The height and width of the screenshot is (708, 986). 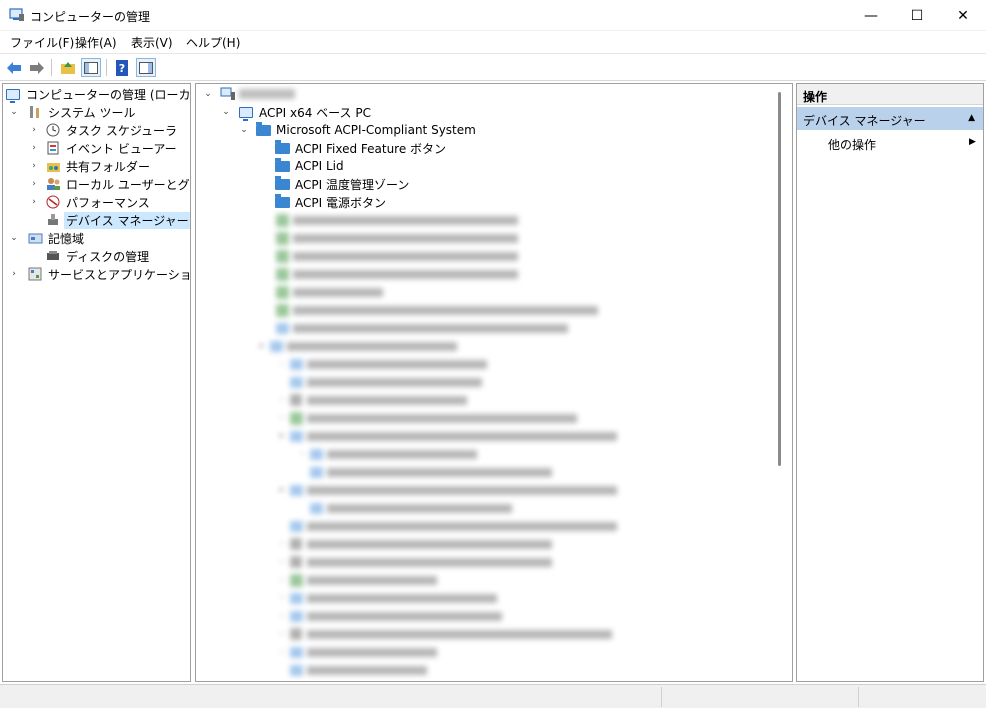 I want to click on close-icon: ✕, so click(x=963, y=15).